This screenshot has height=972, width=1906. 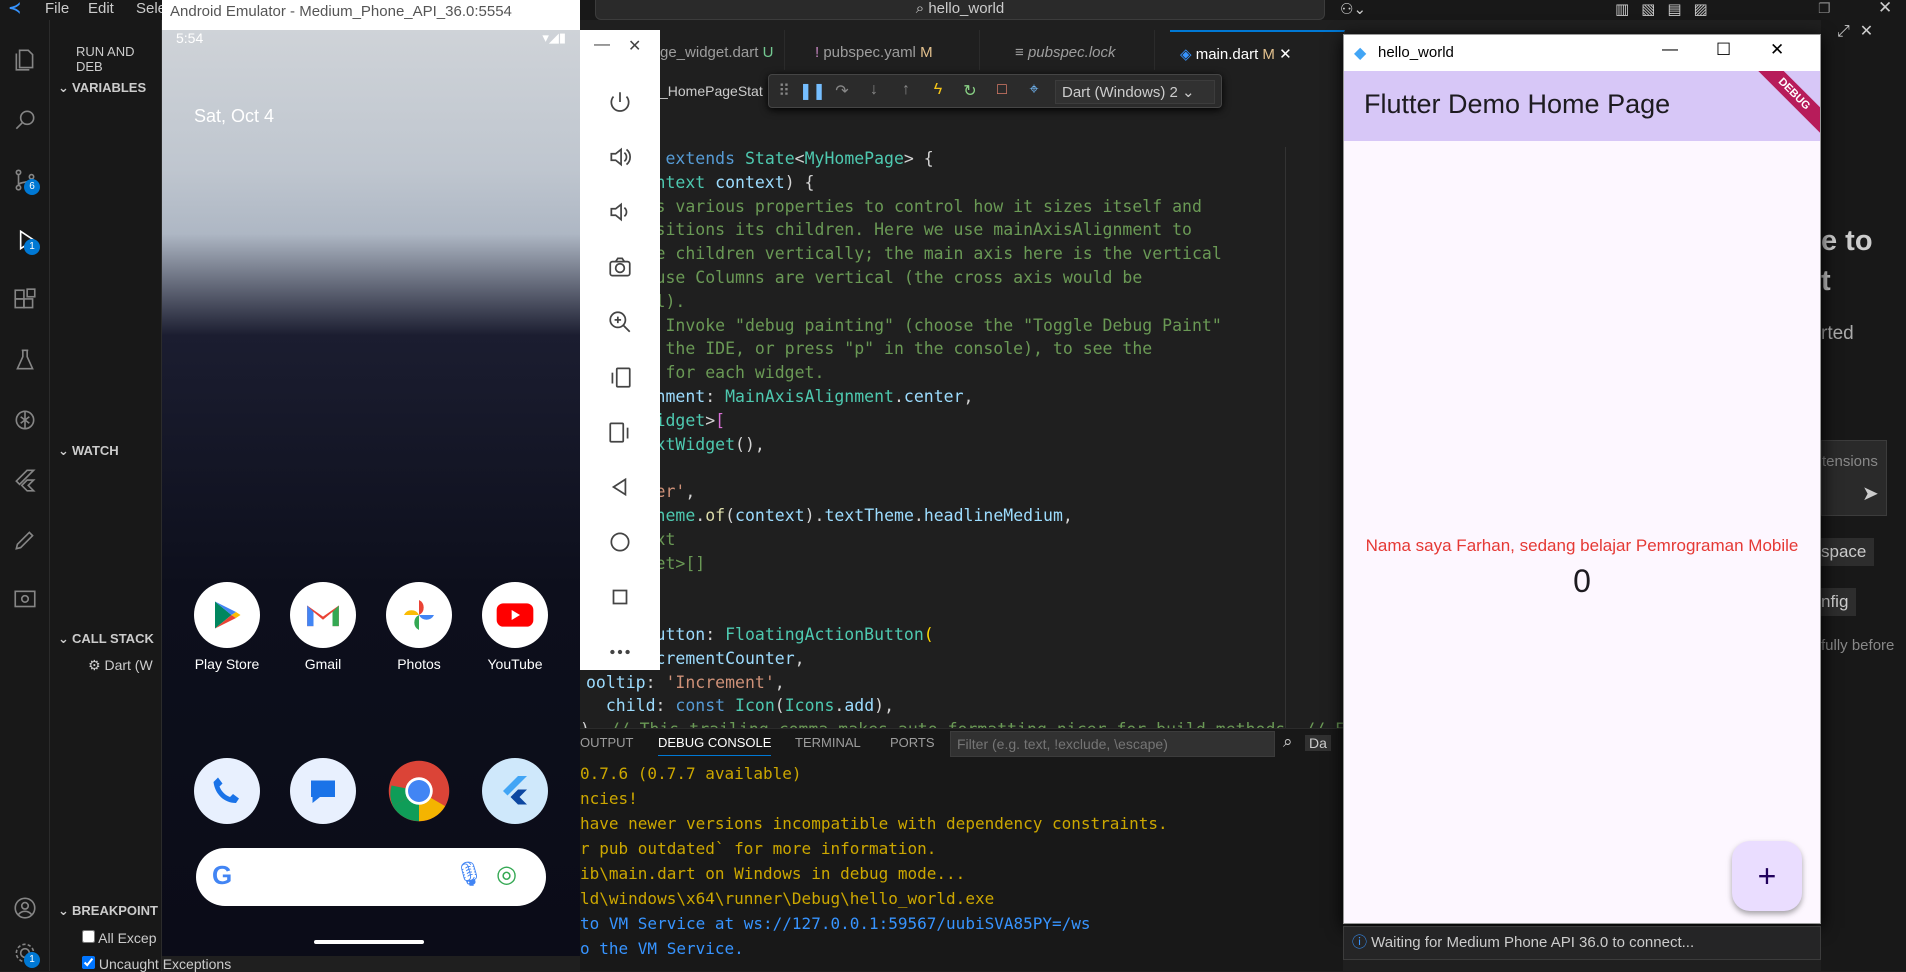 I want to click on dock-messages, so click(x=323, y=795).